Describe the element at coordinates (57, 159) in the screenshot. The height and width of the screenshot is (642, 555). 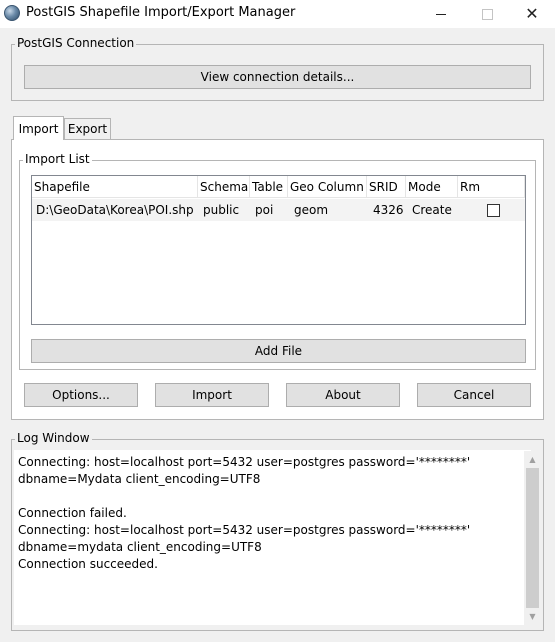
I see `import-list-group-label: Import List` at that location.